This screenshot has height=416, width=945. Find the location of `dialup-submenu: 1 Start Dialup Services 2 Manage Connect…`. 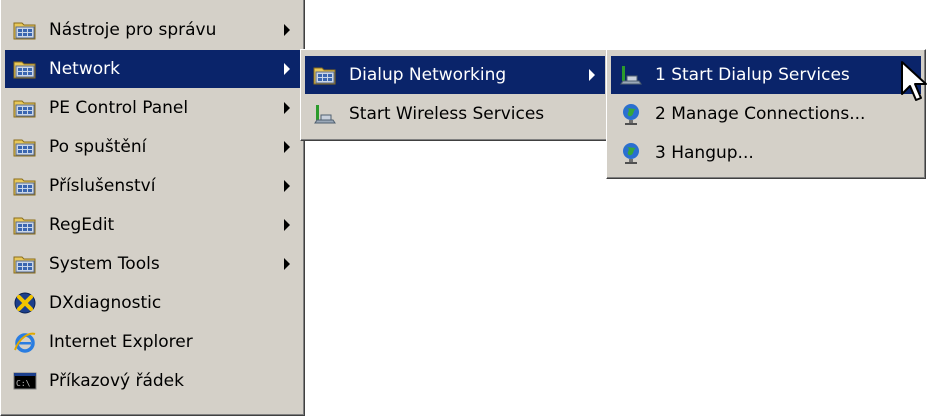

dialup-submenu: 1 Start Dialup Services 2 Manage Connect… is located at coordinates (766, 114).